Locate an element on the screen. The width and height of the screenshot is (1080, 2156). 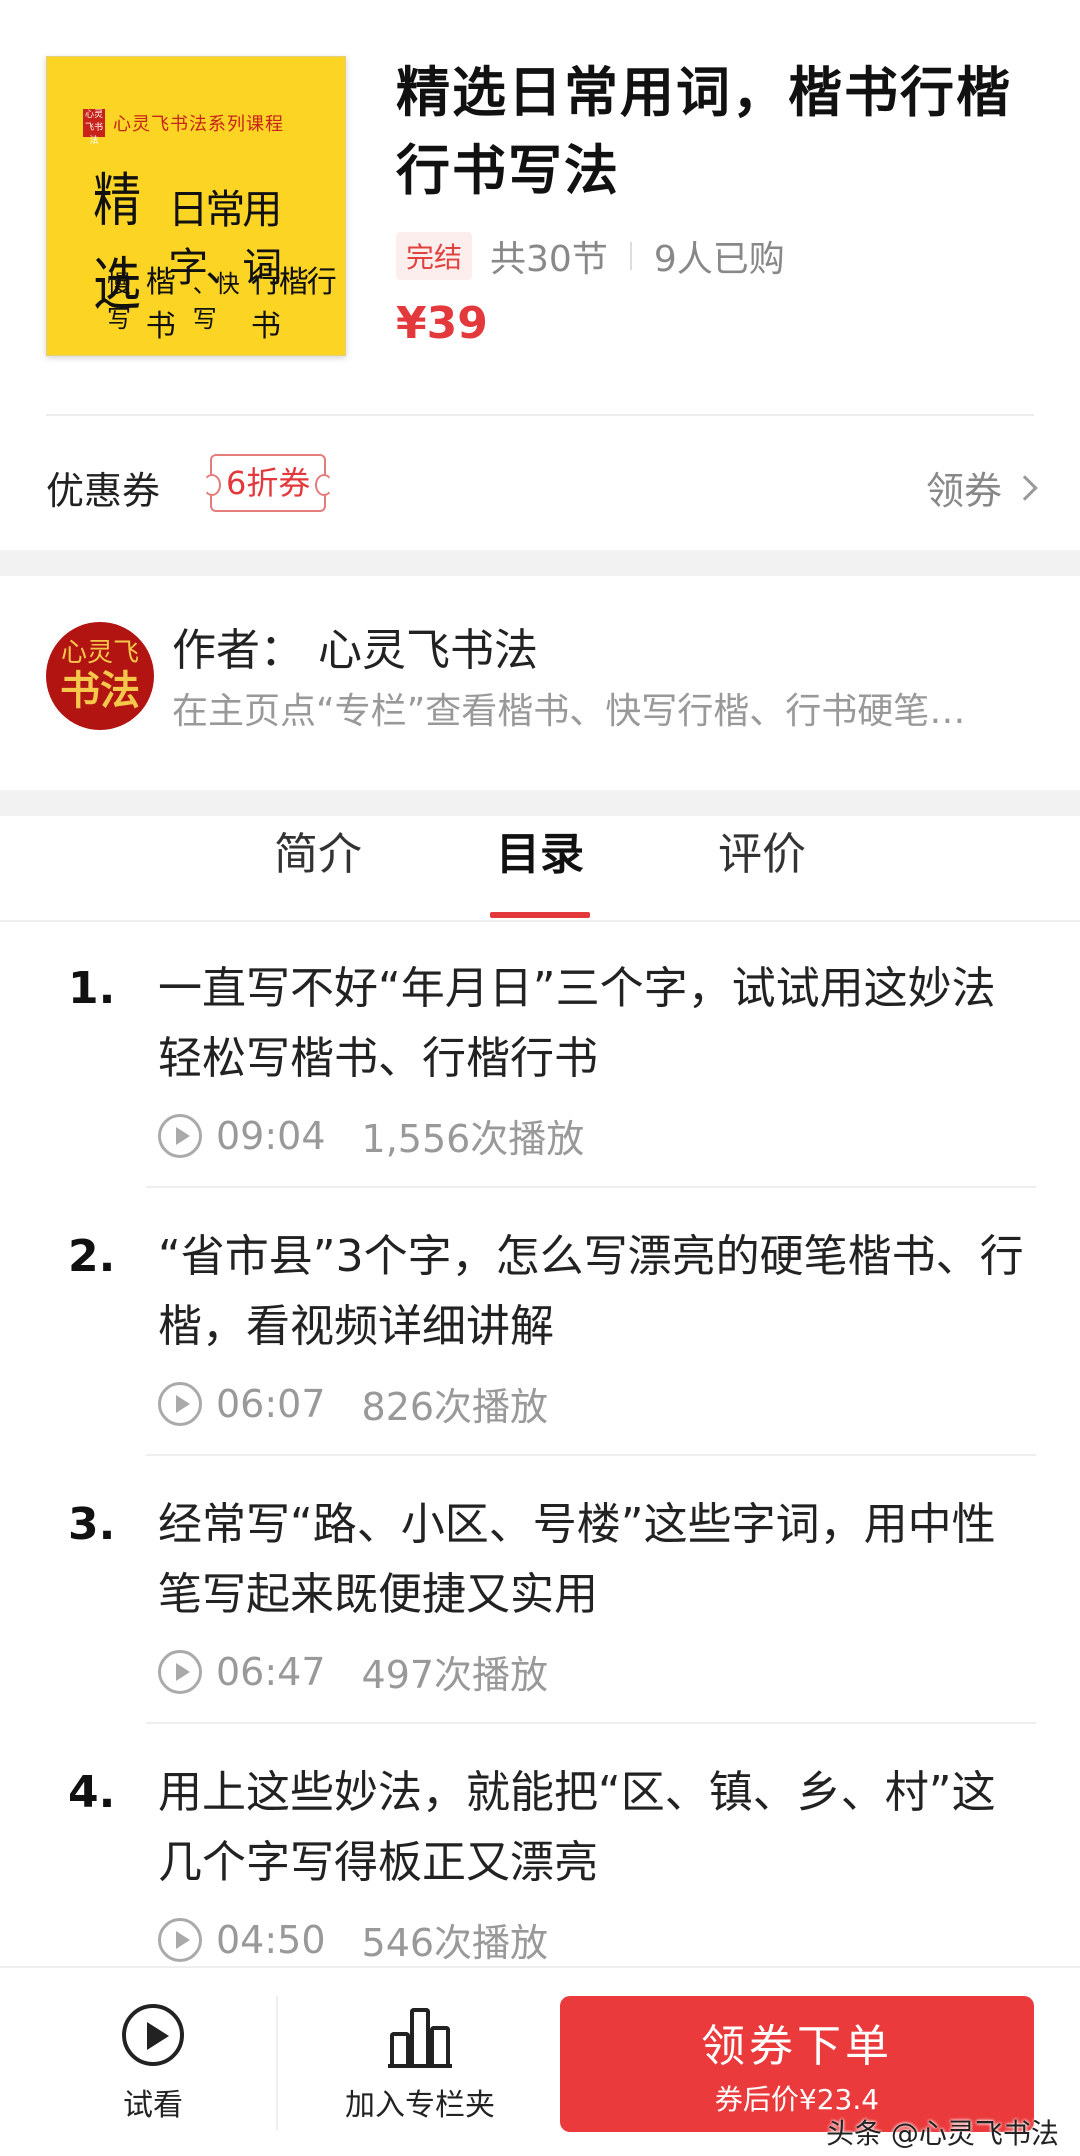
coupon-label: 优惠券 is located at coordinates (103, 491).